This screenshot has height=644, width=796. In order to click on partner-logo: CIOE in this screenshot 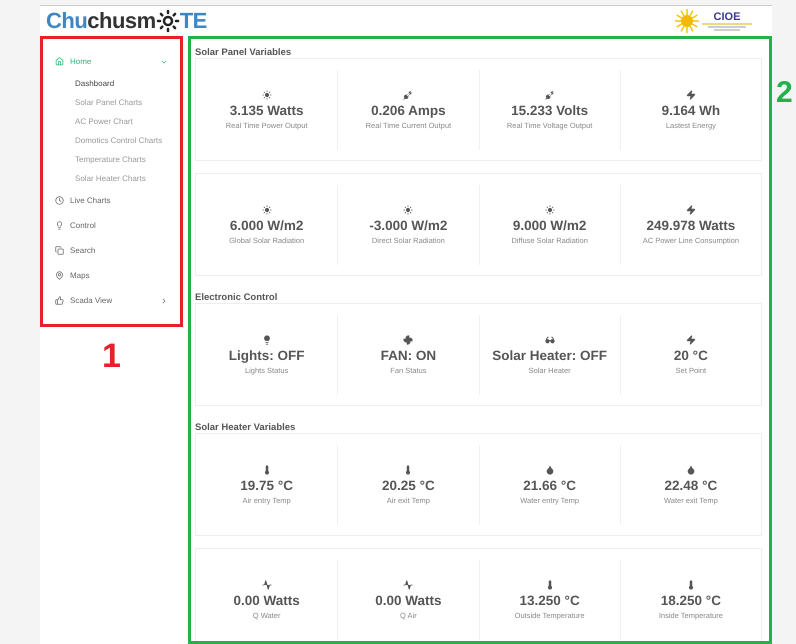, I will do `click(713, 21)`.